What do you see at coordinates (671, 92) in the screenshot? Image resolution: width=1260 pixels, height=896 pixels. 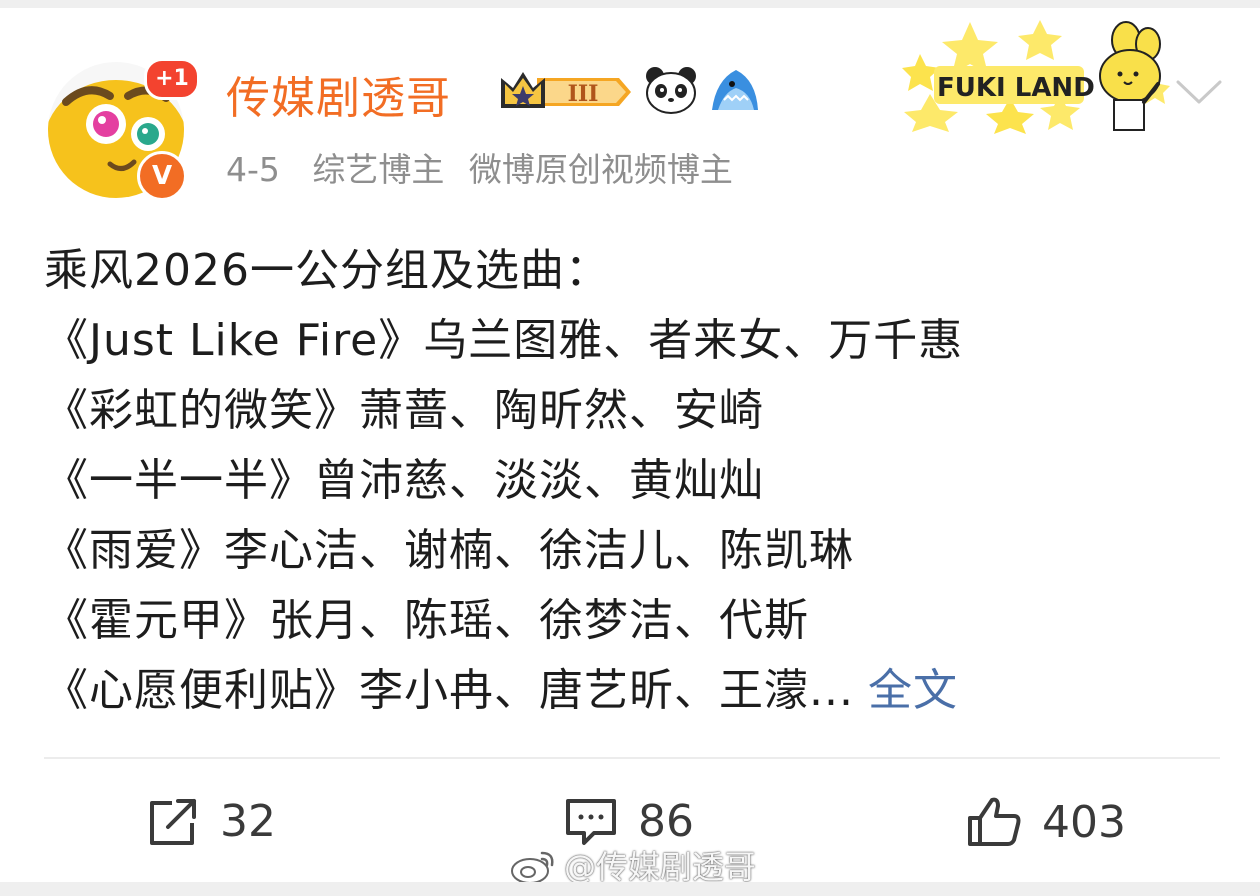 I see `panda-icon` at bounding box center [671, 92].